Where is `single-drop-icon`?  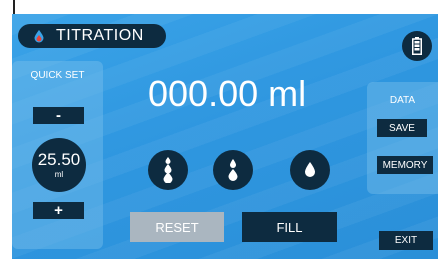 single-drop-icon is located at coordinates (310, 169).